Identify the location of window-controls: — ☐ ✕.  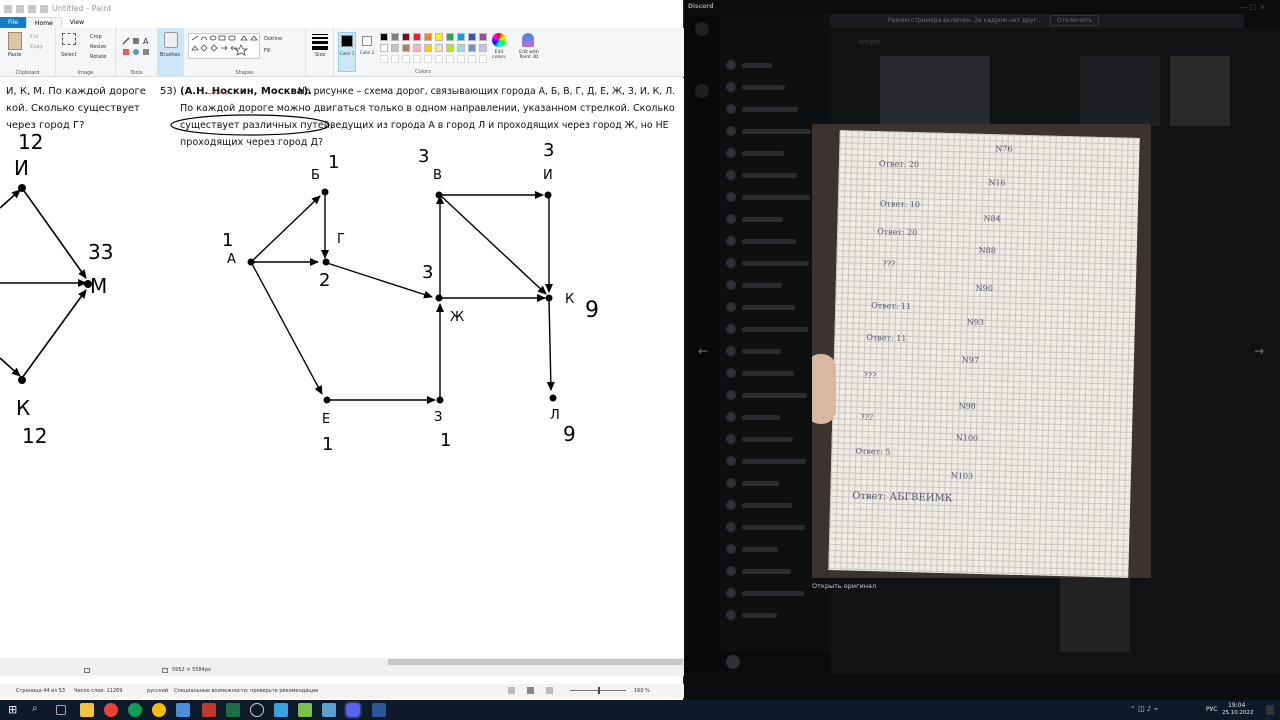
(1252, 7).